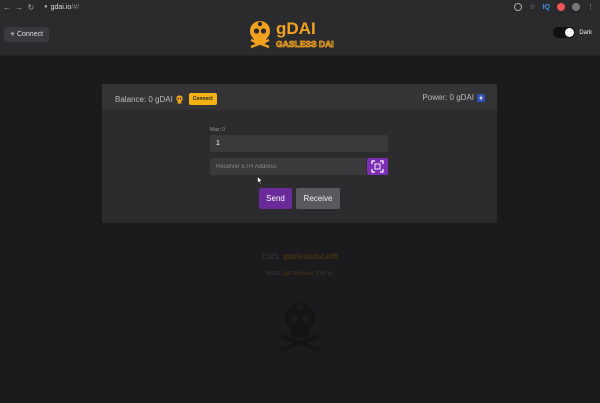  Describe the element at coordinates (300, 327) in the screenshot. I see `footer-skull-logo` at that location.